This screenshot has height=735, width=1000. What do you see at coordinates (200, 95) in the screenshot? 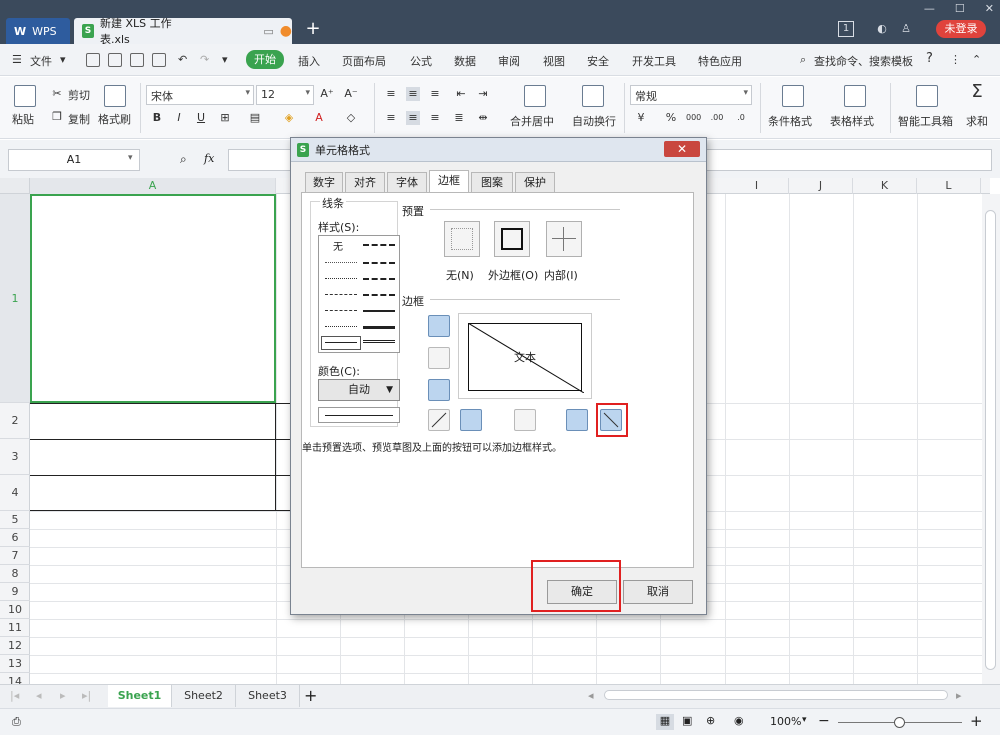
I see `font-name-select: 宋体` at bounding box center [200, 95].